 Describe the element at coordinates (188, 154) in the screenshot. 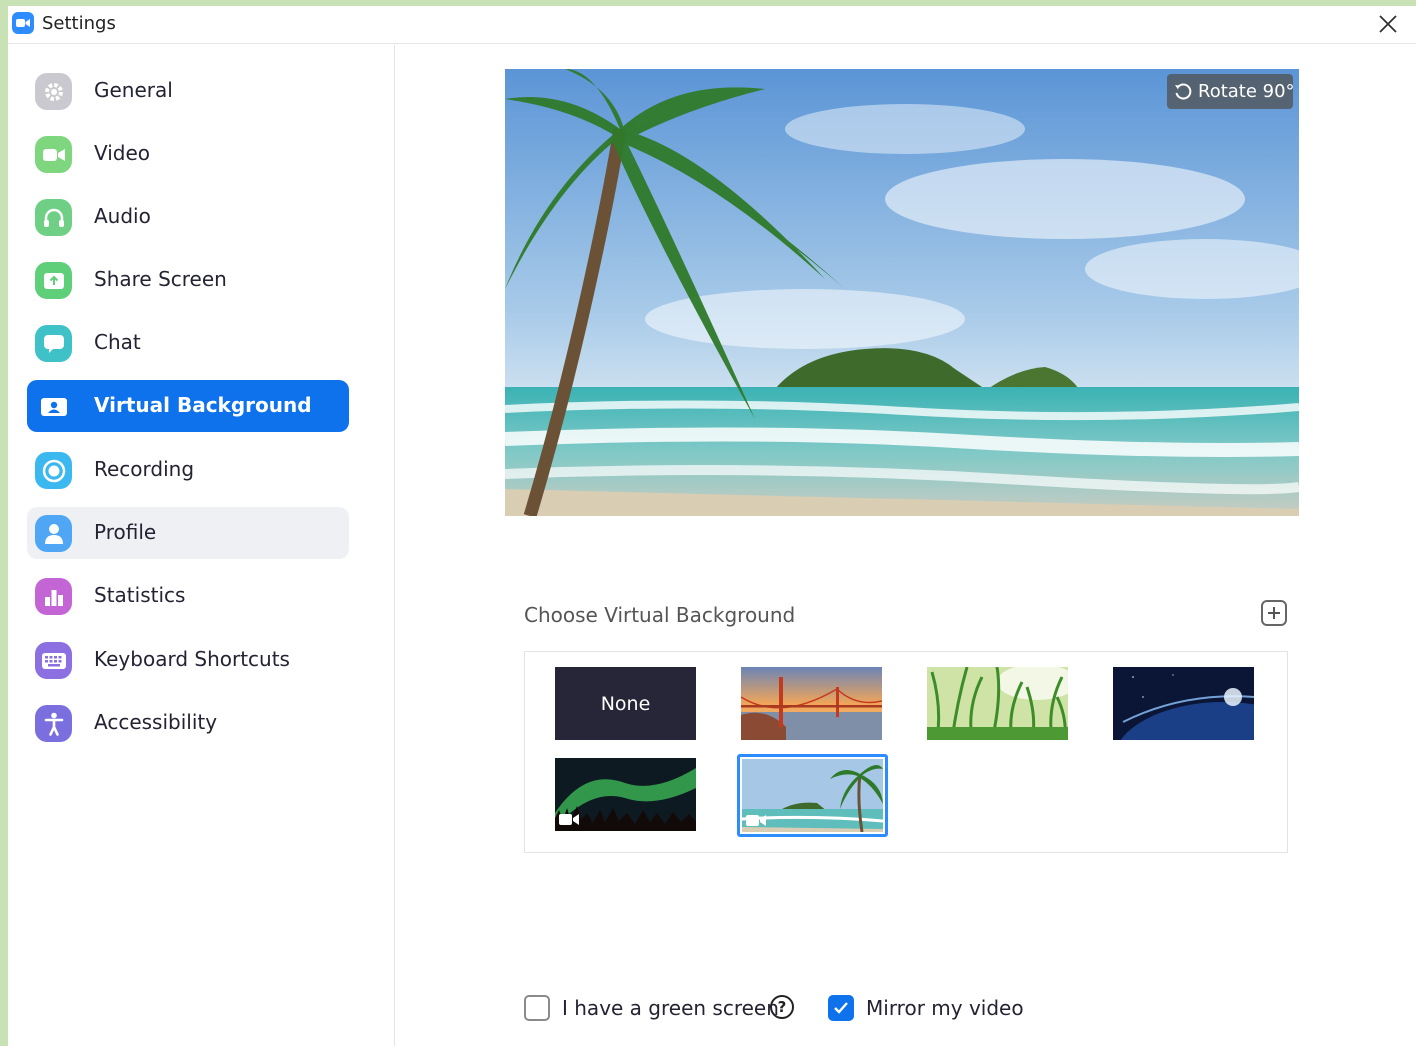

I see `sidebar-item-video: Video` at that location.